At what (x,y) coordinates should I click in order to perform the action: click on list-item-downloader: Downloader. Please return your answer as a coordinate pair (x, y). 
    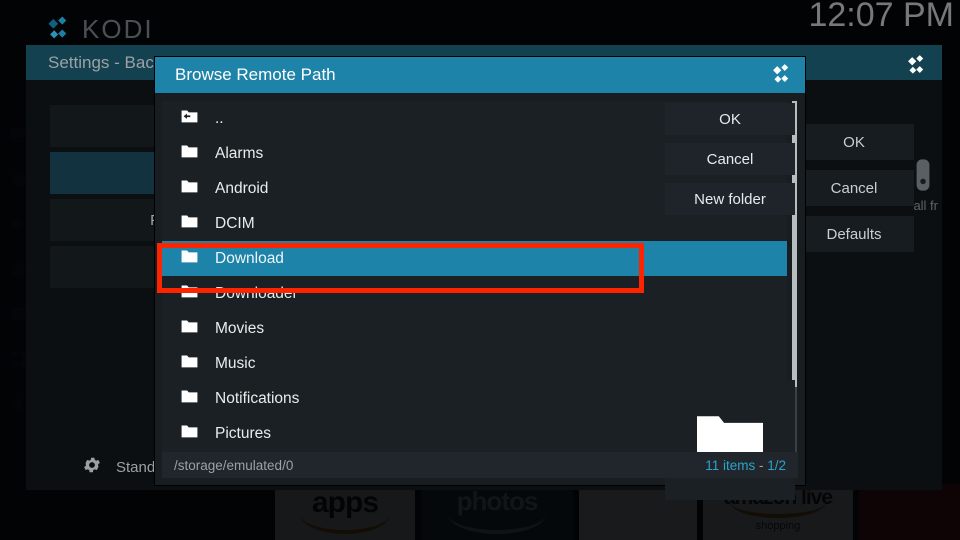
    Looking at the image, I should click on (474, 293).